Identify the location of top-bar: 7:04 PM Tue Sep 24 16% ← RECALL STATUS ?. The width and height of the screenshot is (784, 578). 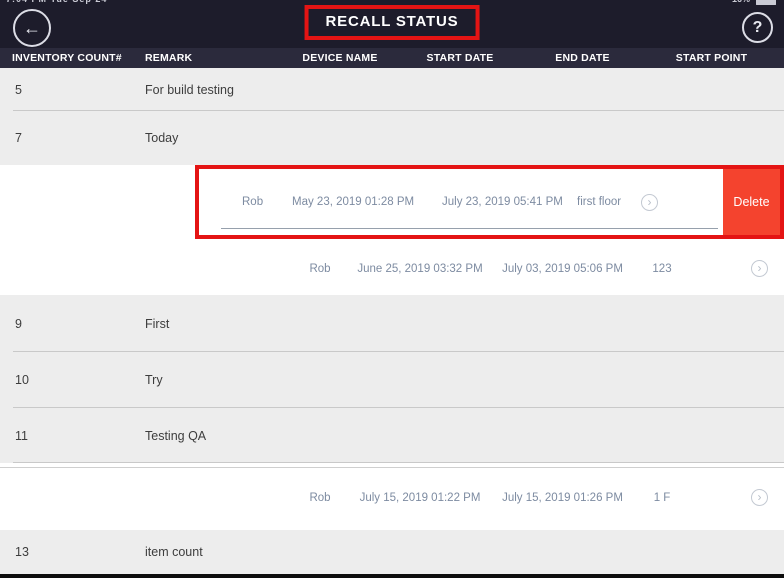
(392, 24).